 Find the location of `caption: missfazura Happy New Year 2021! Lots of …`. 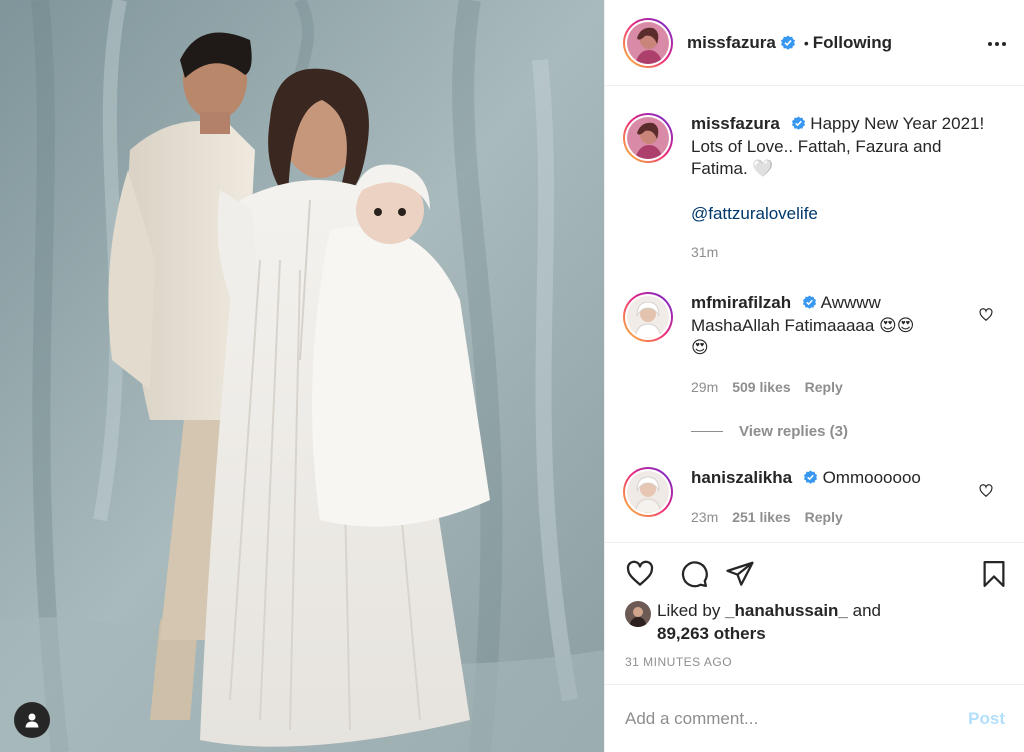

caption: missfazura Happy New Year 2021! Lots of … is located at coordinates (812, 188).